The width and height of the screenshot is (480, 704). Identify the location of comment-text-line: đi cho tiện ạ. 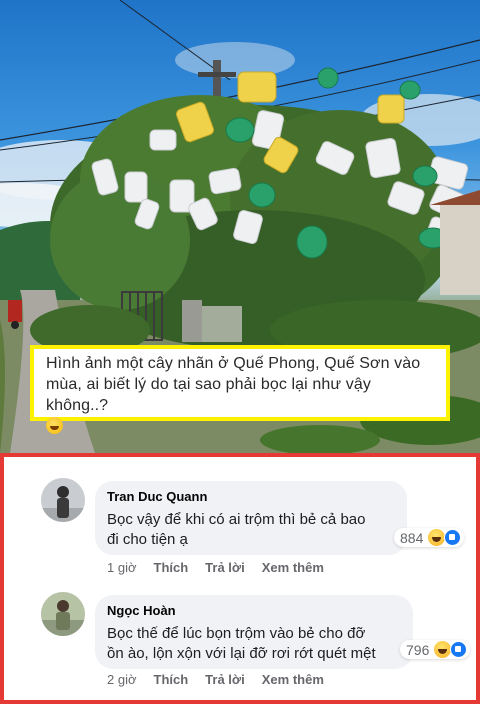
(147, 539).